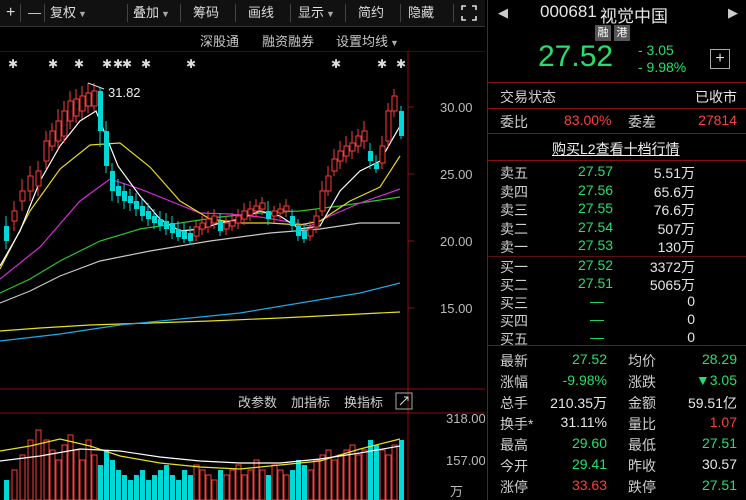  I want to click on stat-label: 跌停, so click(642, 487).